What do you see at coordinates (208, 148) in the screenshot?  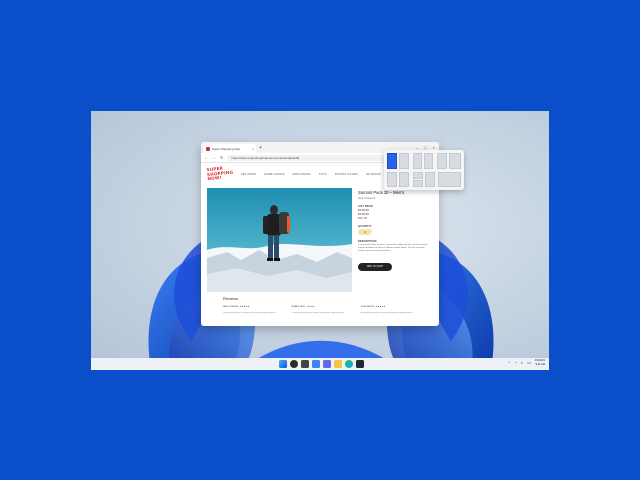 I see `favicon-icon` at bounding box center [208, 148].